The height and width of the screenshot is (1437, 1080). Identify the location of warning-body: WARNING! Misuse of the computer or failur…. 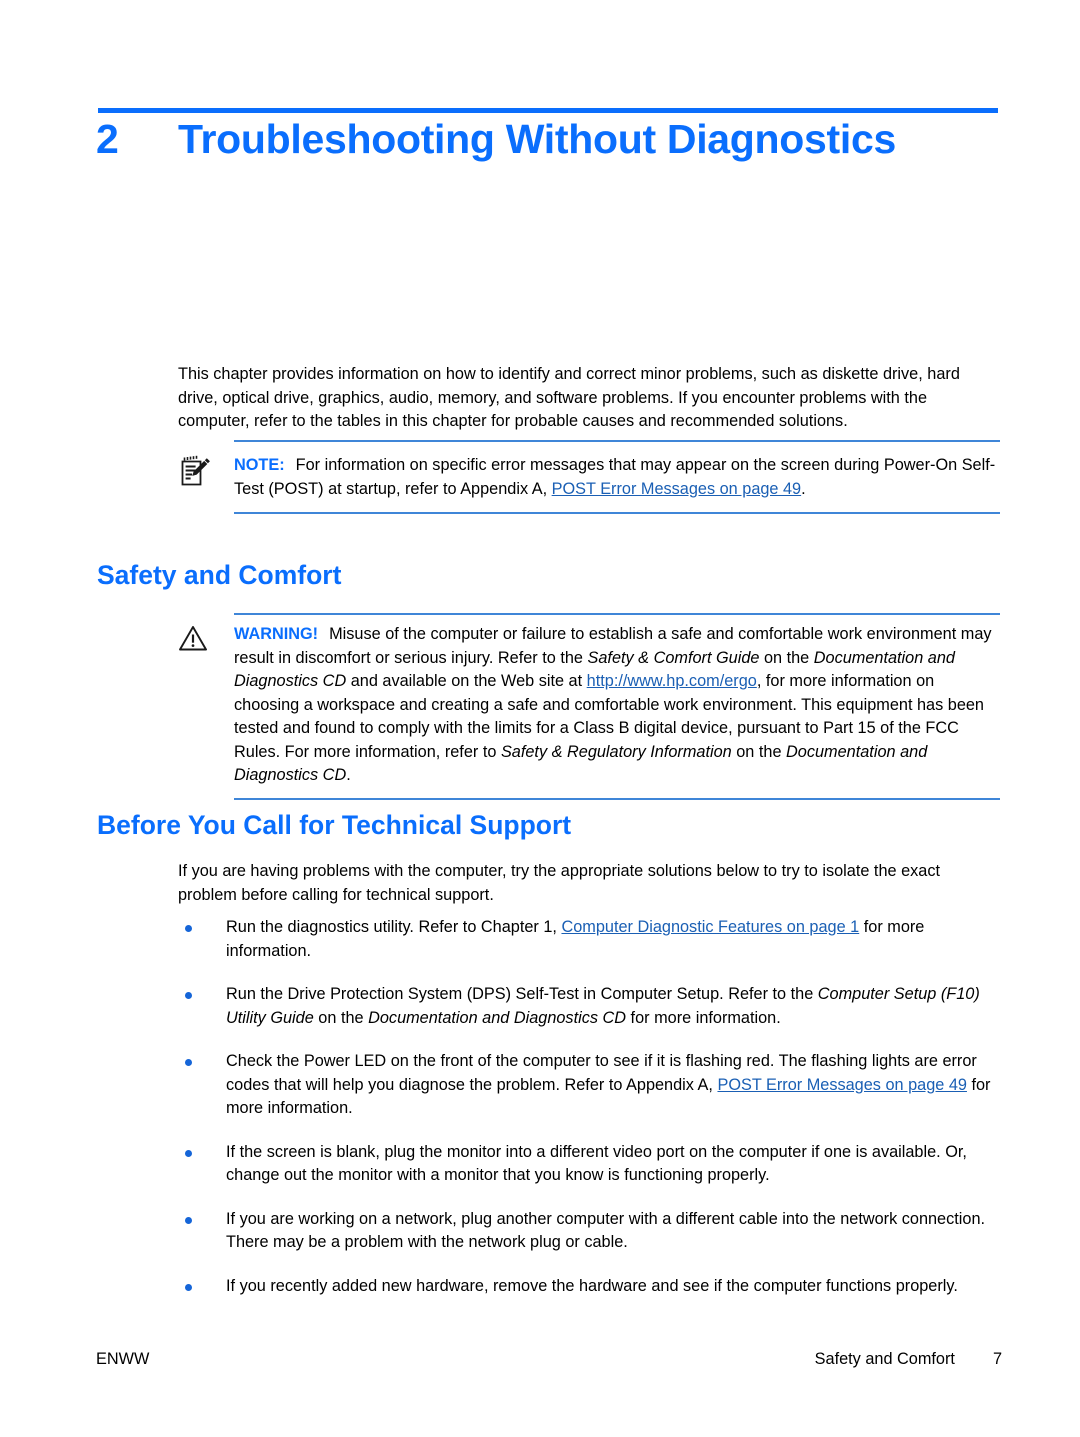
(617, 705).